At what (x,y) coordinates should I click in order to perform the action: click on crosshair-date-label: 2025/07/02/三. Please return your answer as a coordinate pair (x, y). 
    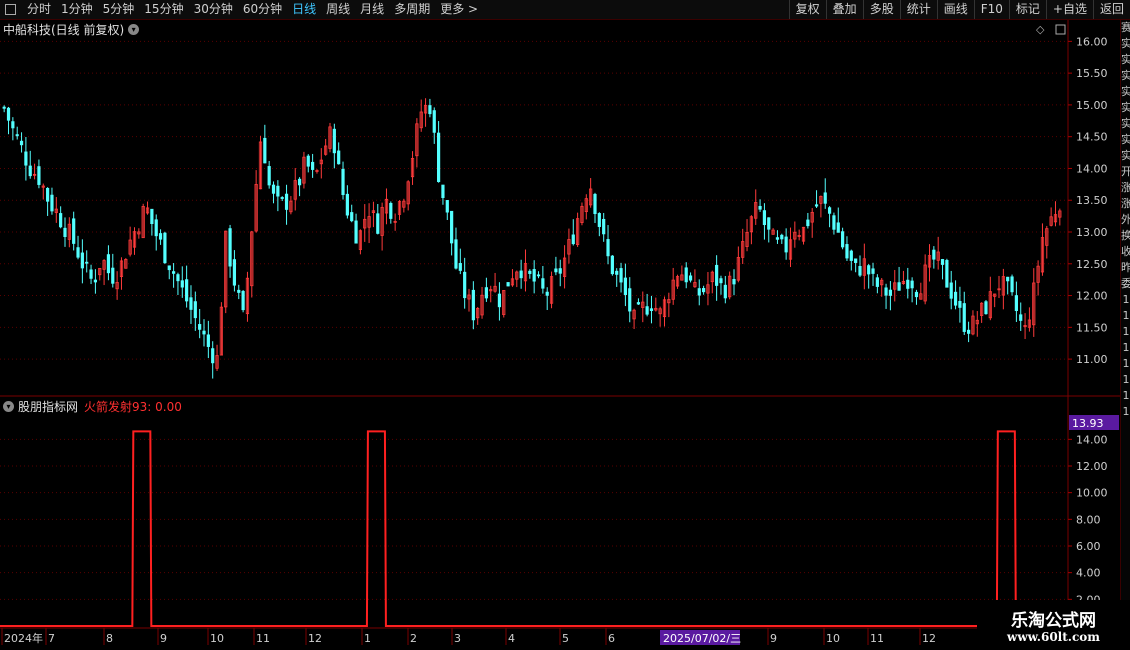
    Looking at the image, I should click on (702, 638).